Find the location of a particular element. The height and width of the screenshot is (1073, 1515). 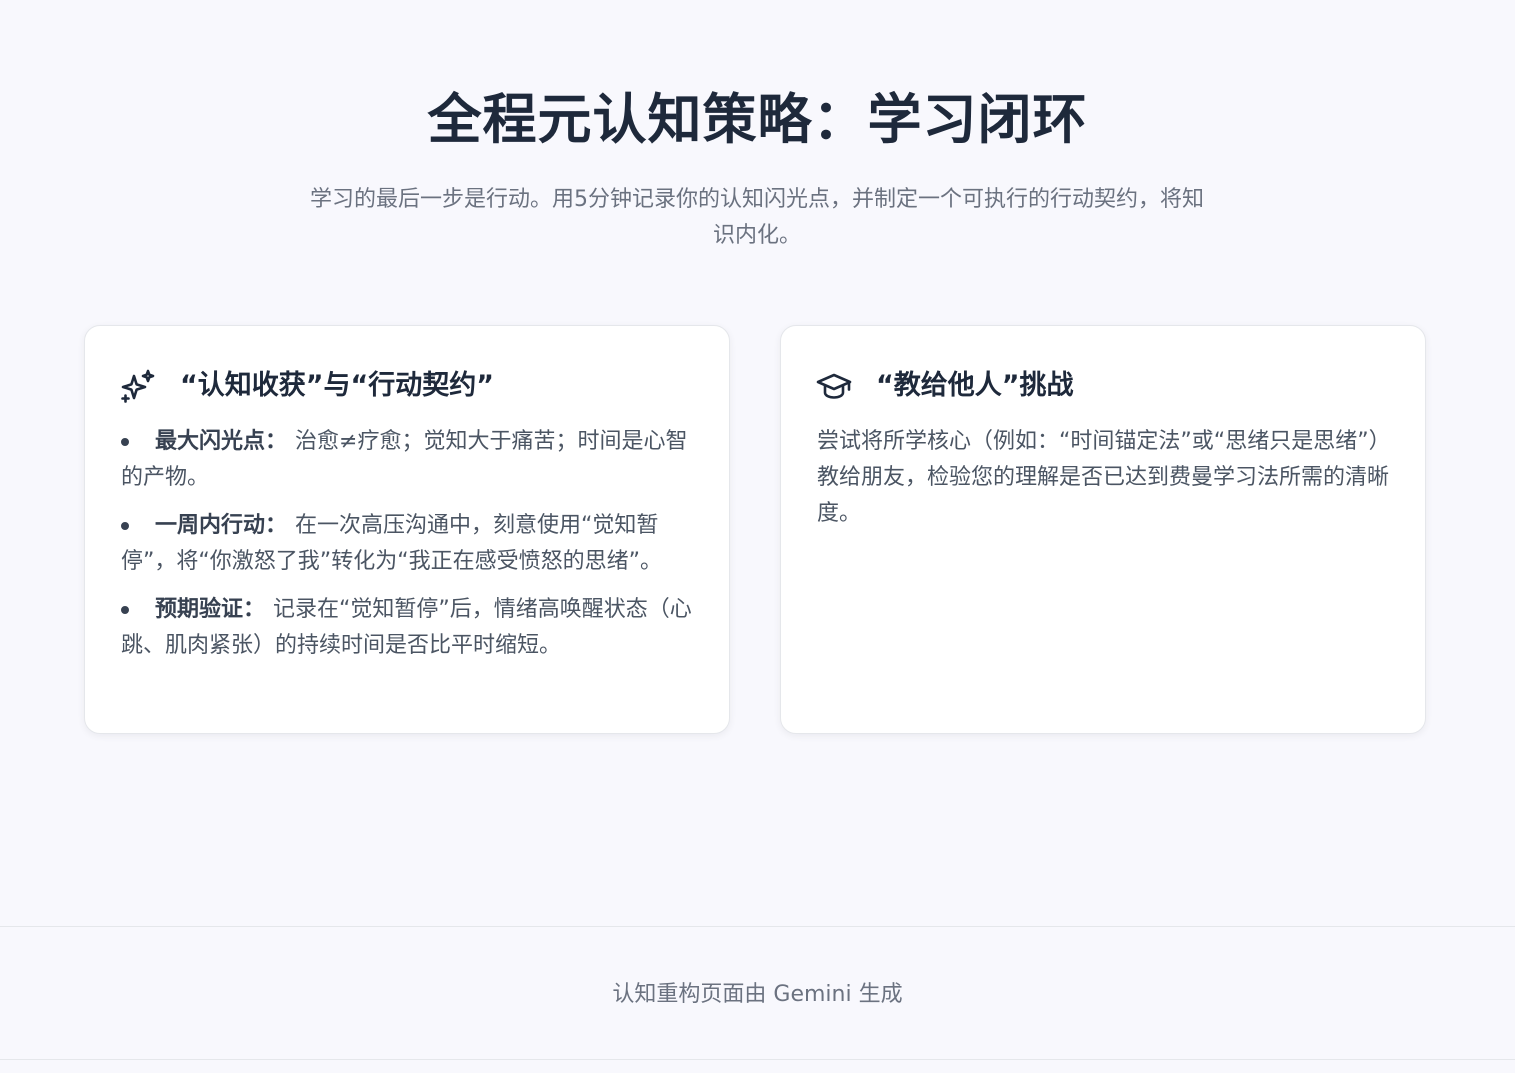

graduation-cap-icon is located at coordinates (834, 386).